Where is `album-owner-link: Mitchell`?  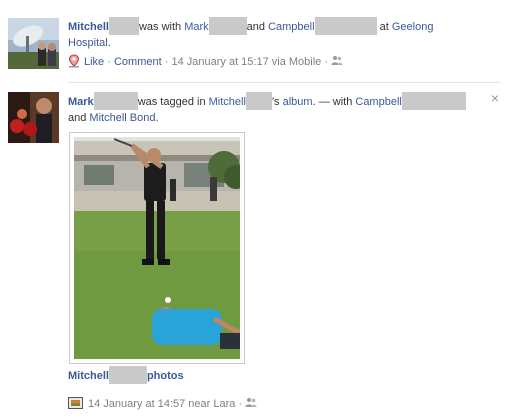 album-owner-link: Mitchell is located at coordinates (227, 102).